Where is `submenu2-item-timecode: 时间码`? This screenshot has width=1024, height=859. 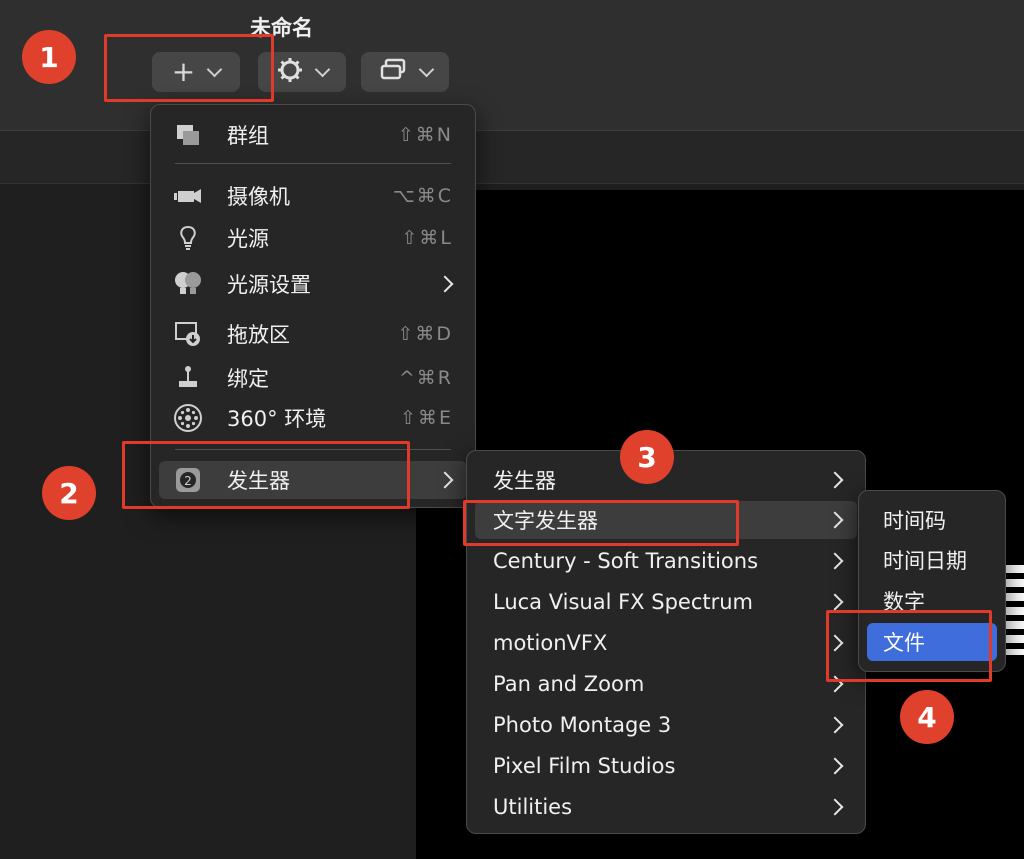 submenu2-item-timecode: 时间码 is located at coordinates (932, 520).